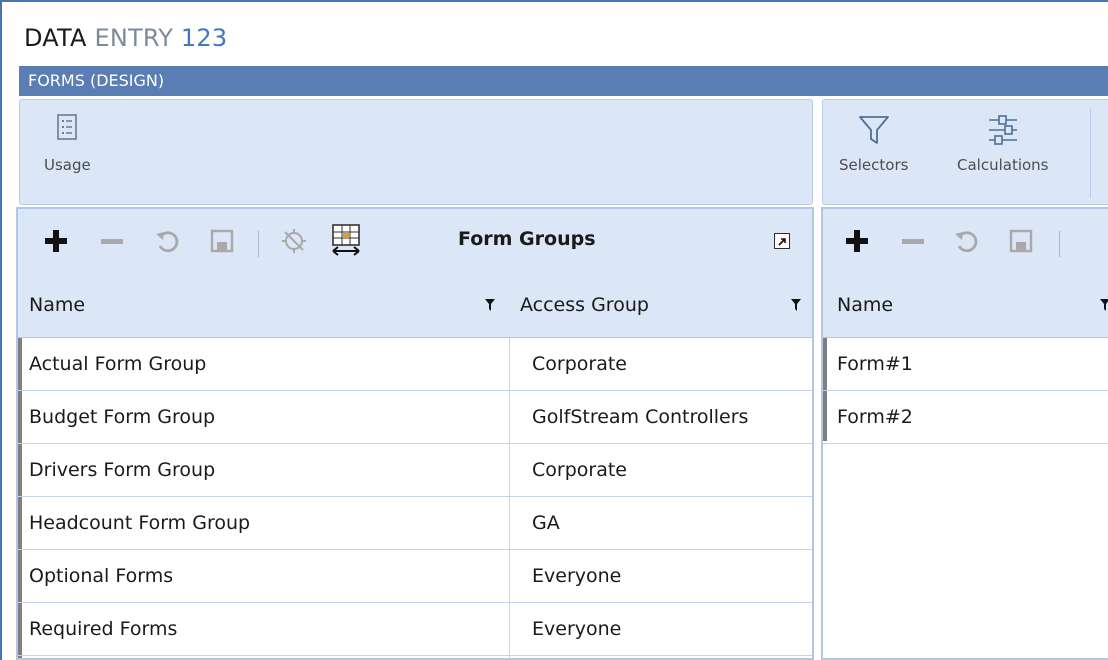  I want to click on cell-name: Form#2, so click(875, 417).